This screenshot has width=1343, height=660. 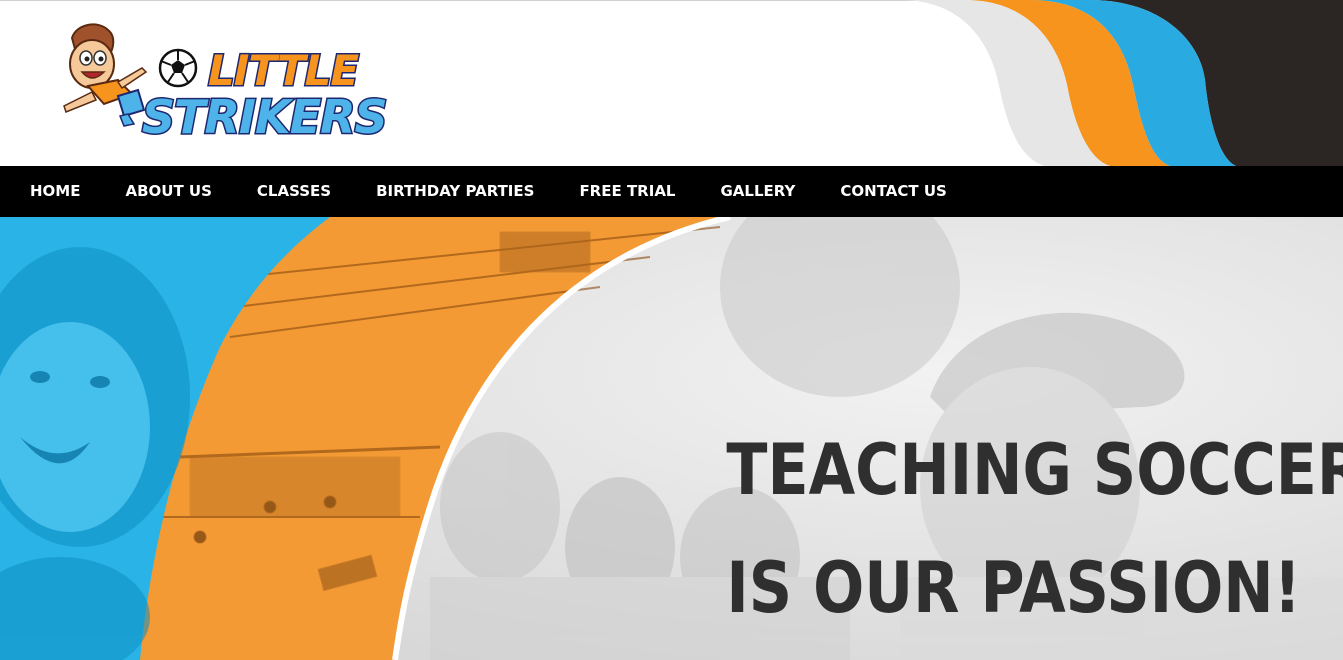 What do you see at coordinates (1034, 470) in the screenshot?
I see `hero-headline-line-1: TEACHING SOCCER` at bounding box center [1034, 470].